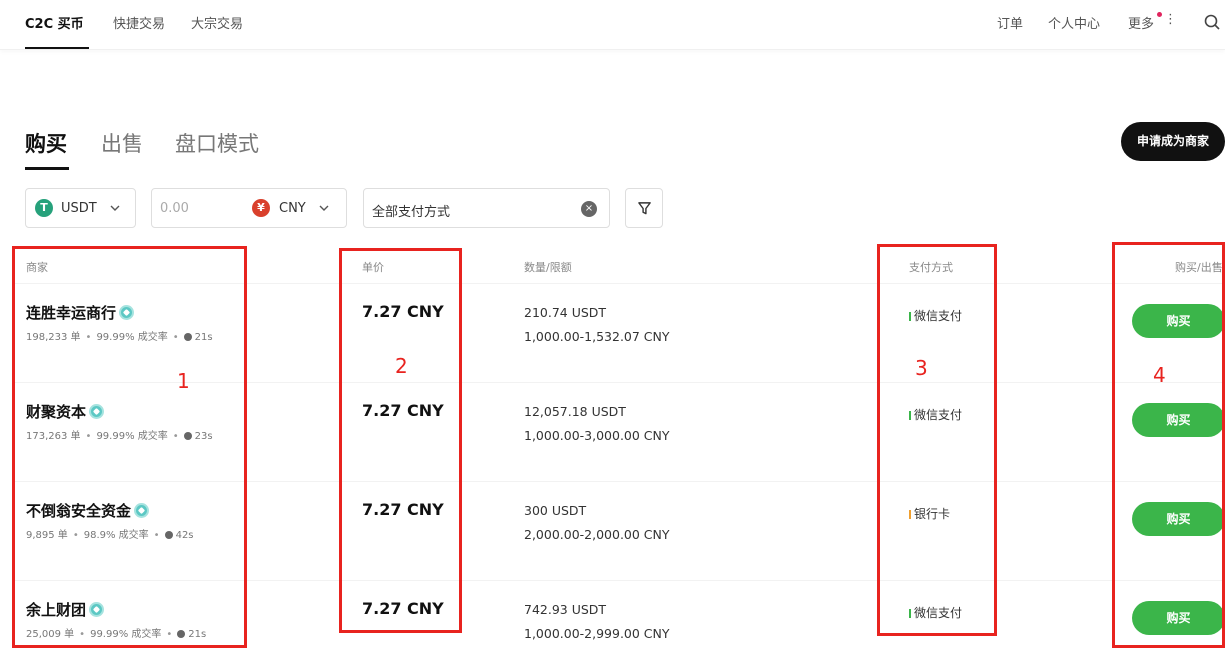 This screenshot has width=1225, height=650. I want to click on annotation-box-price, so click(400, 440).